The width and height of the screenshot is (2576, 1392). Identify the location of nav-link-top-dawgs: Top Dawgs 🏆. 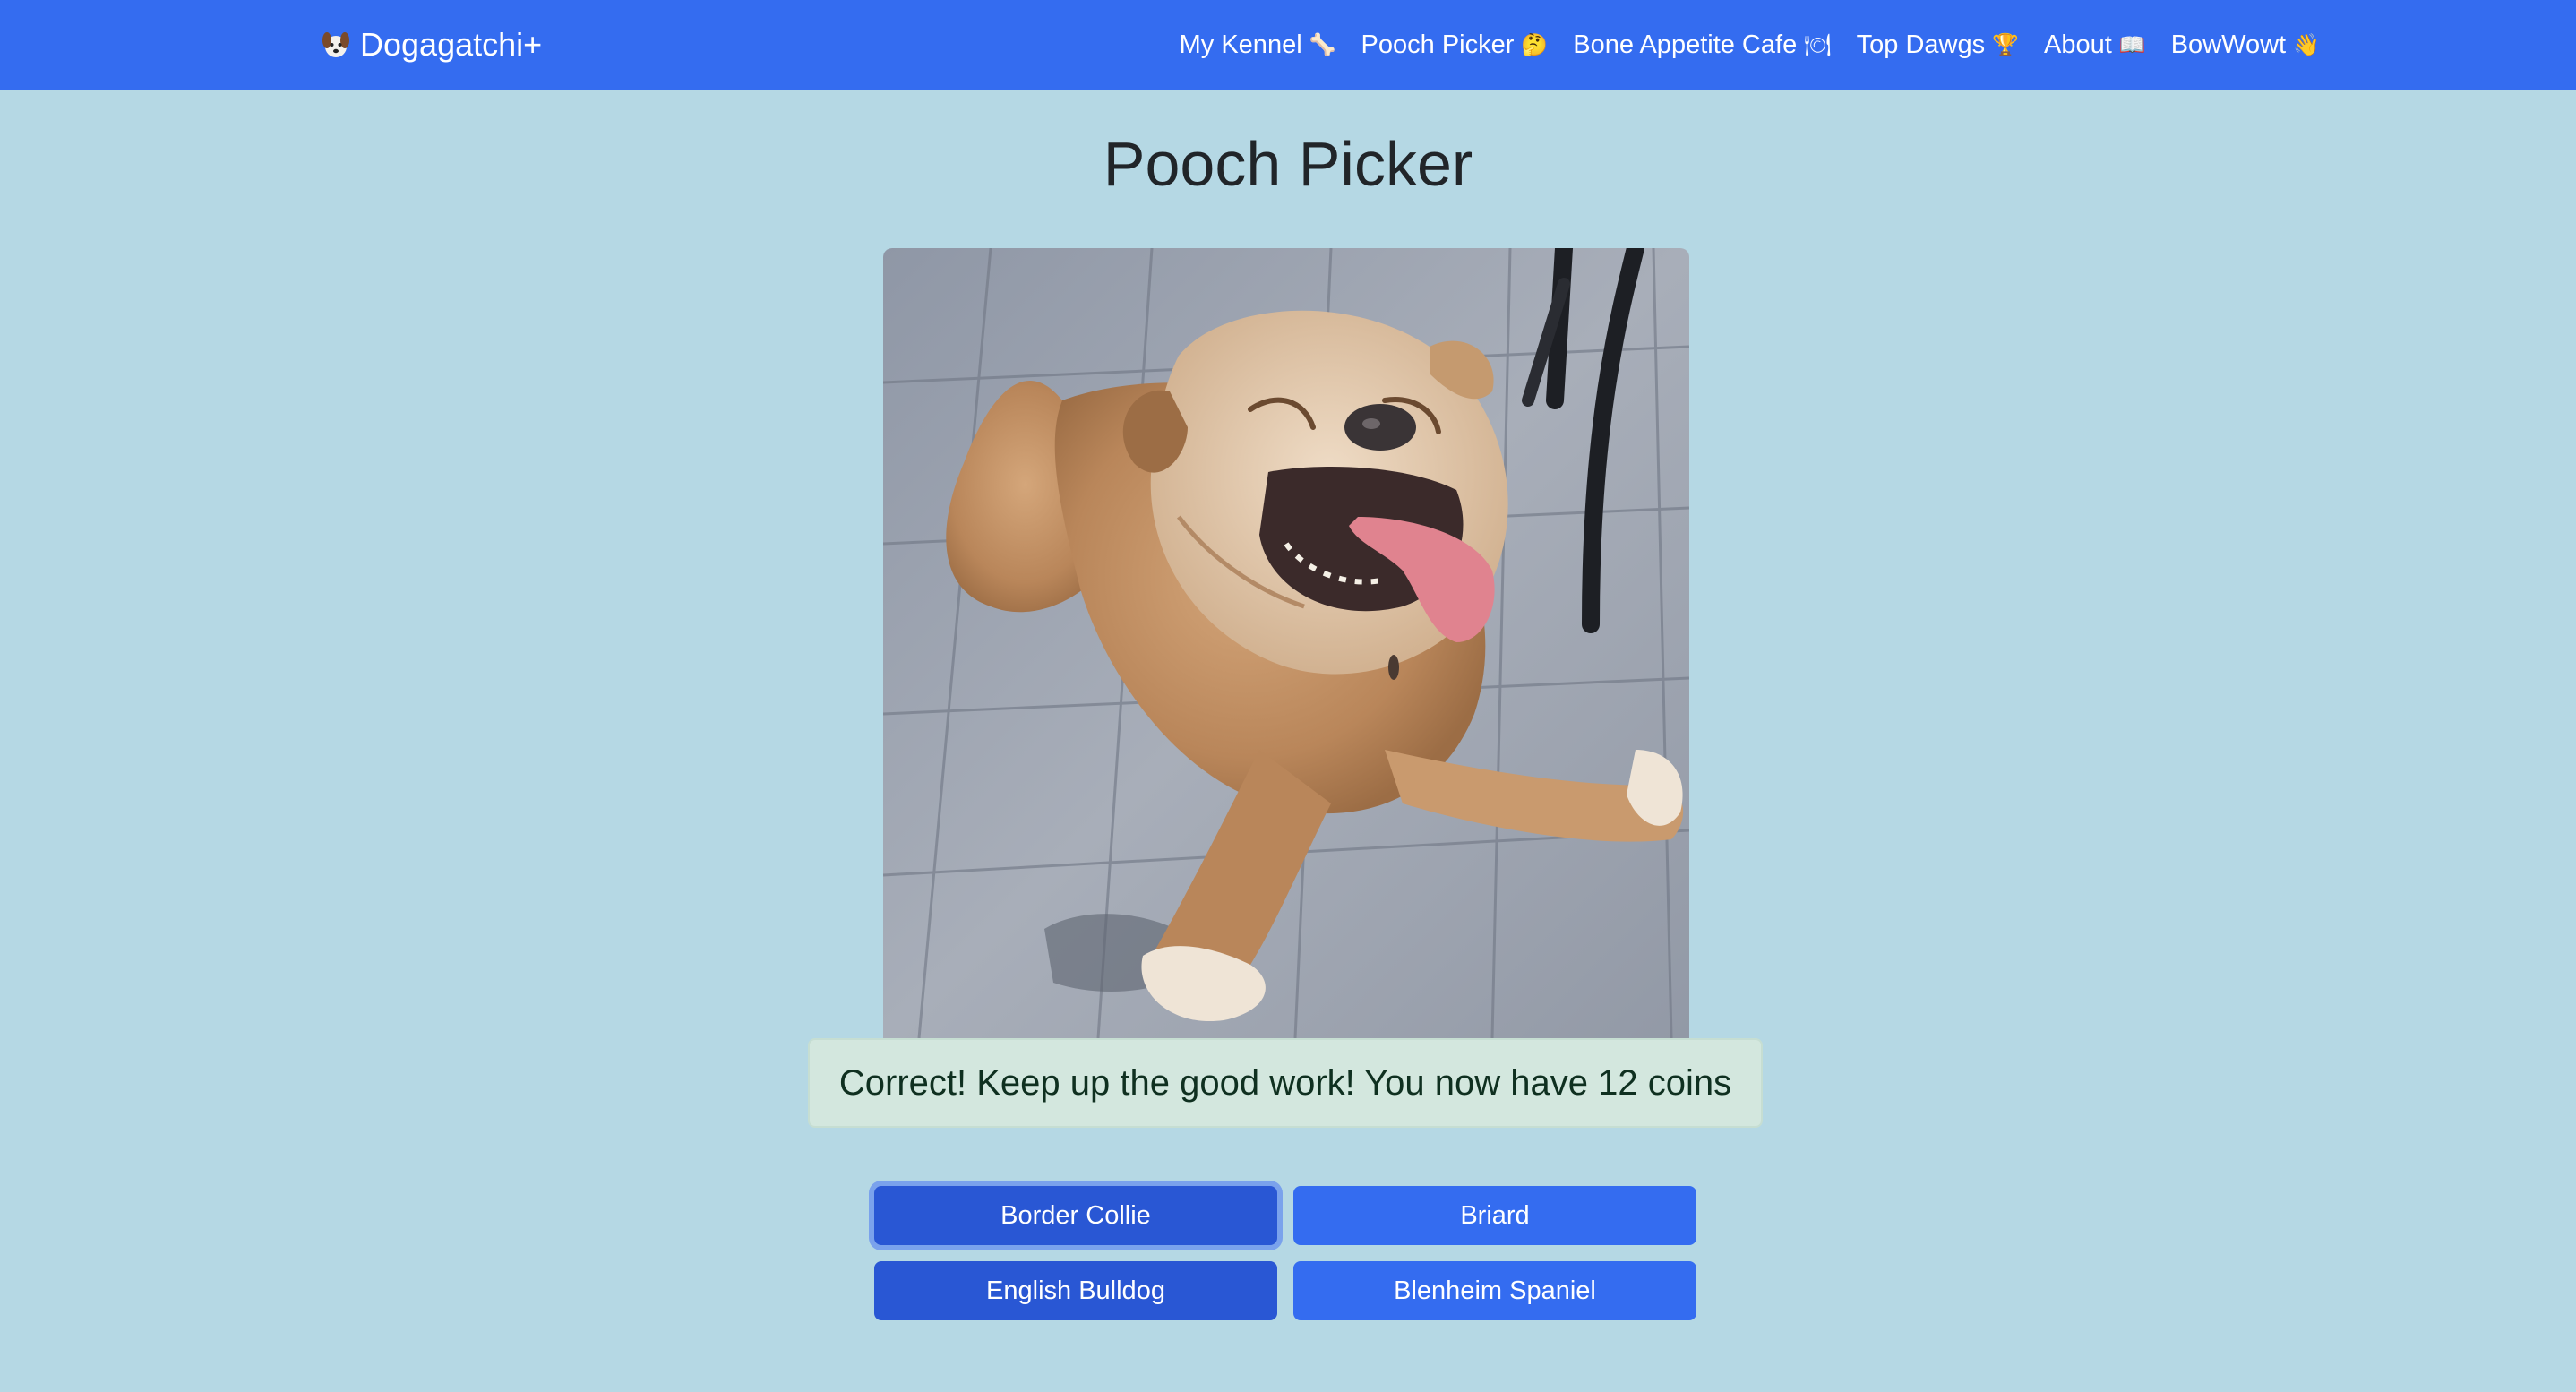
(1938, 45).